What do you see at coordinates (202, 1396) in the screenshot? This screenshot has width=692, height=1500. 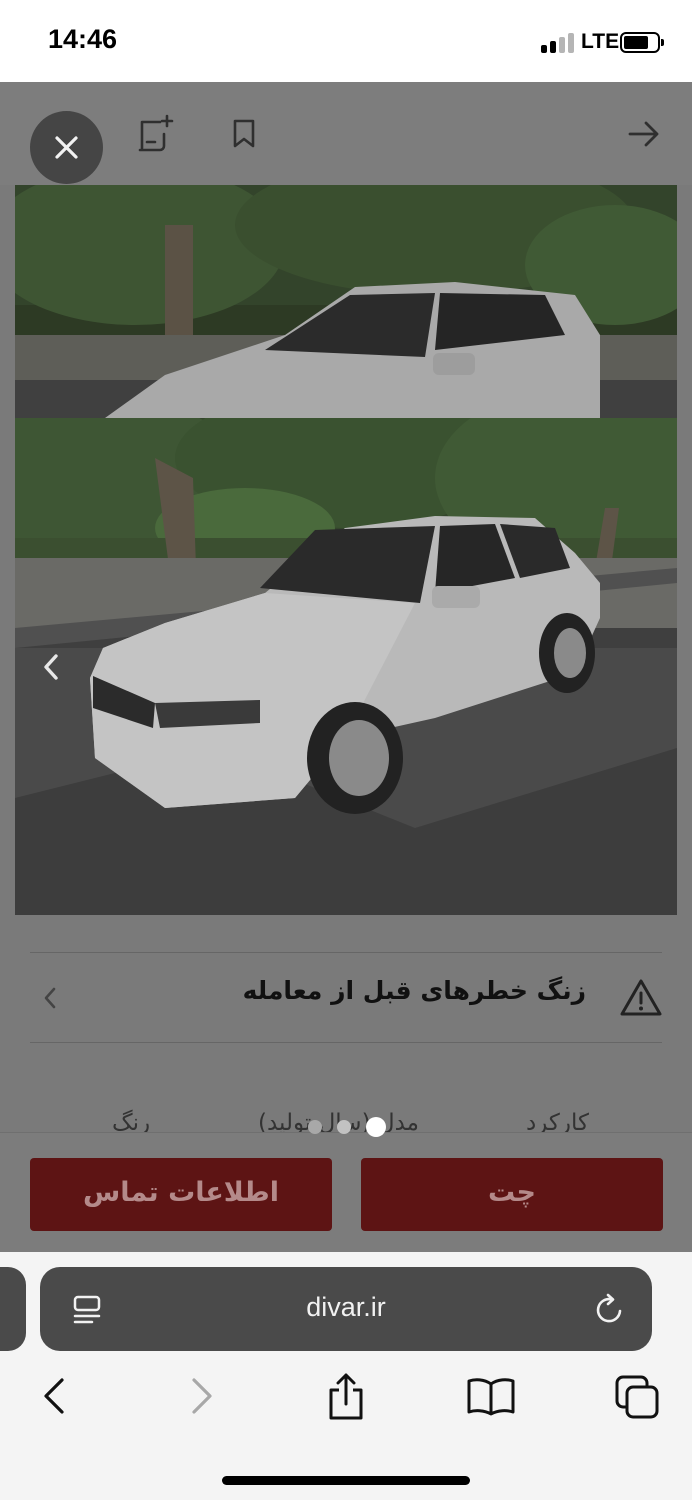 I see `forward-icon` at bounding box center [202, 1396].